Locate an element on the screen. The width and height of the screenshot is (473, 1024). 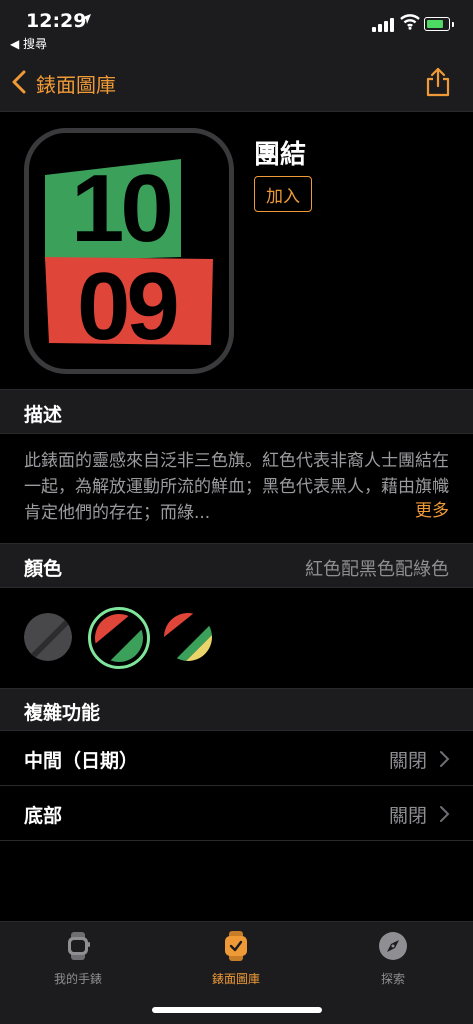
back-to-app-link: ◀ 搜尋 is located at coordinates (28, 43).